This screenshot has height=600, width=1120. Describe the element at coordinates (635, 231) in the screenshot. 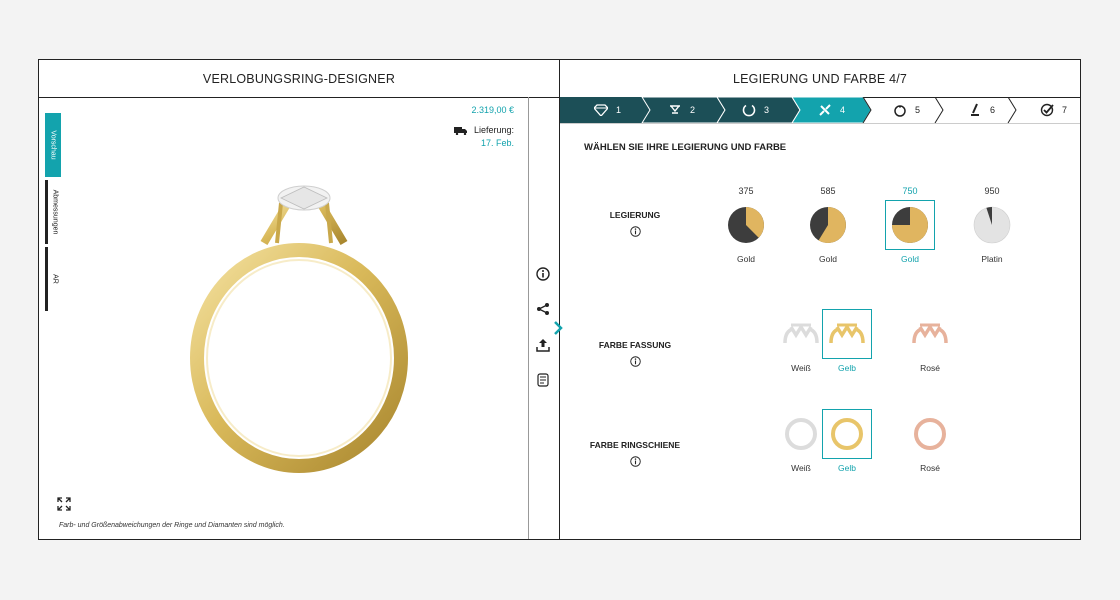

I see `alloy-info-icon` at that location.